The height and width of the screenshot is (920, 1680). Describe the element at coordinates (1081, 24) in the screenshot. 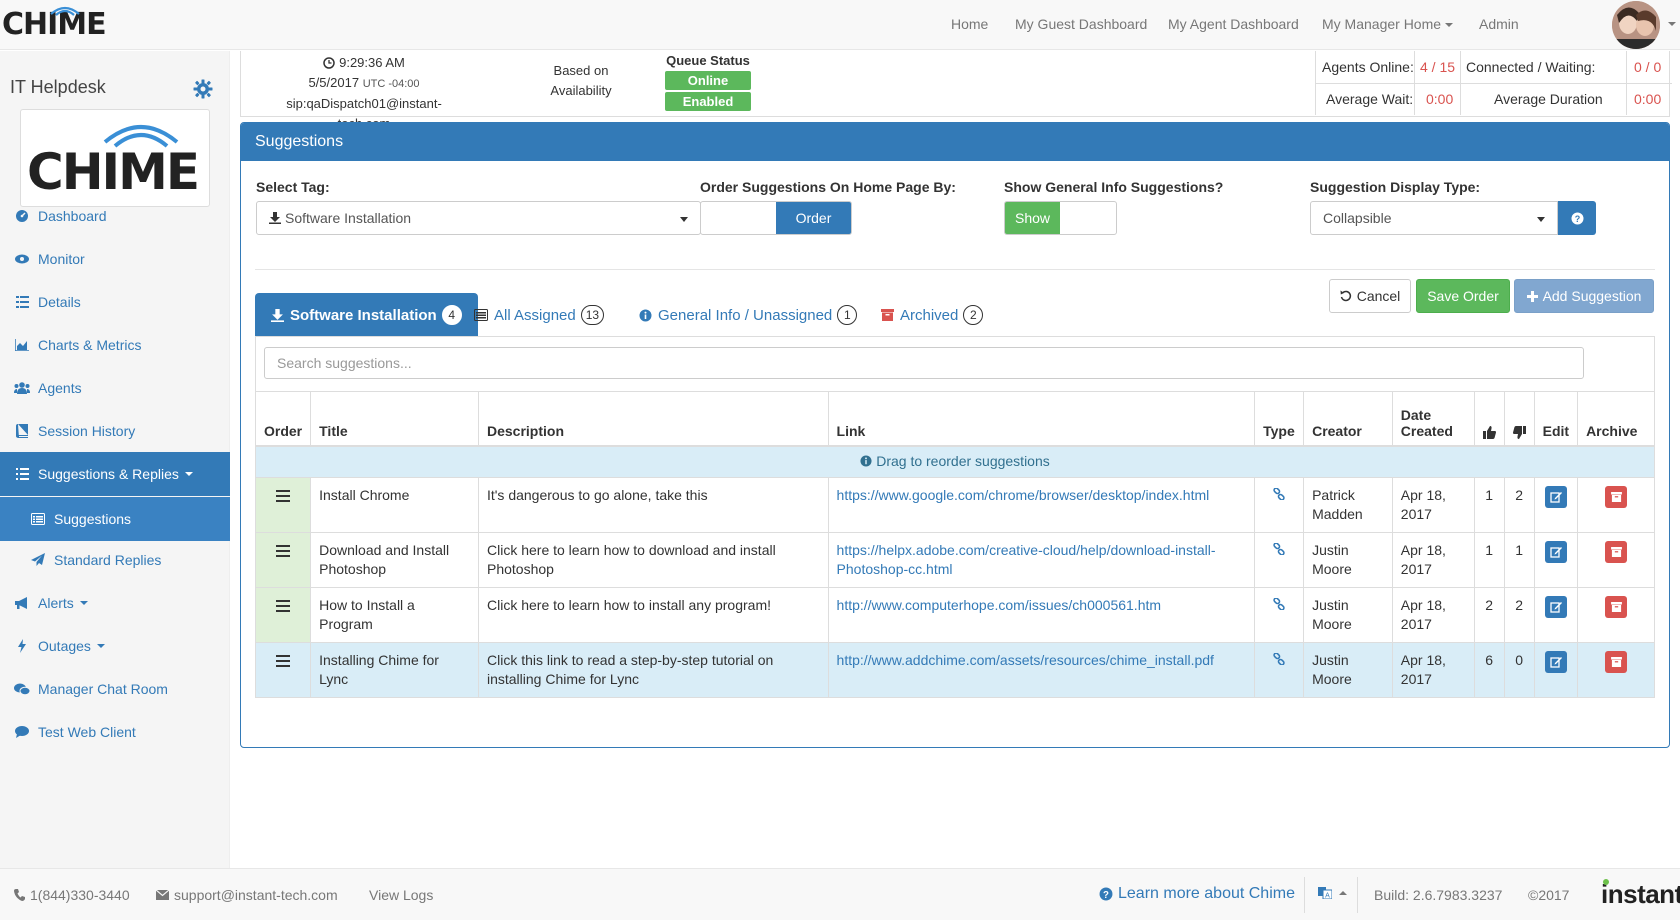

I see `nav-guest-dashboard: My Guest Dashboard` at that location.